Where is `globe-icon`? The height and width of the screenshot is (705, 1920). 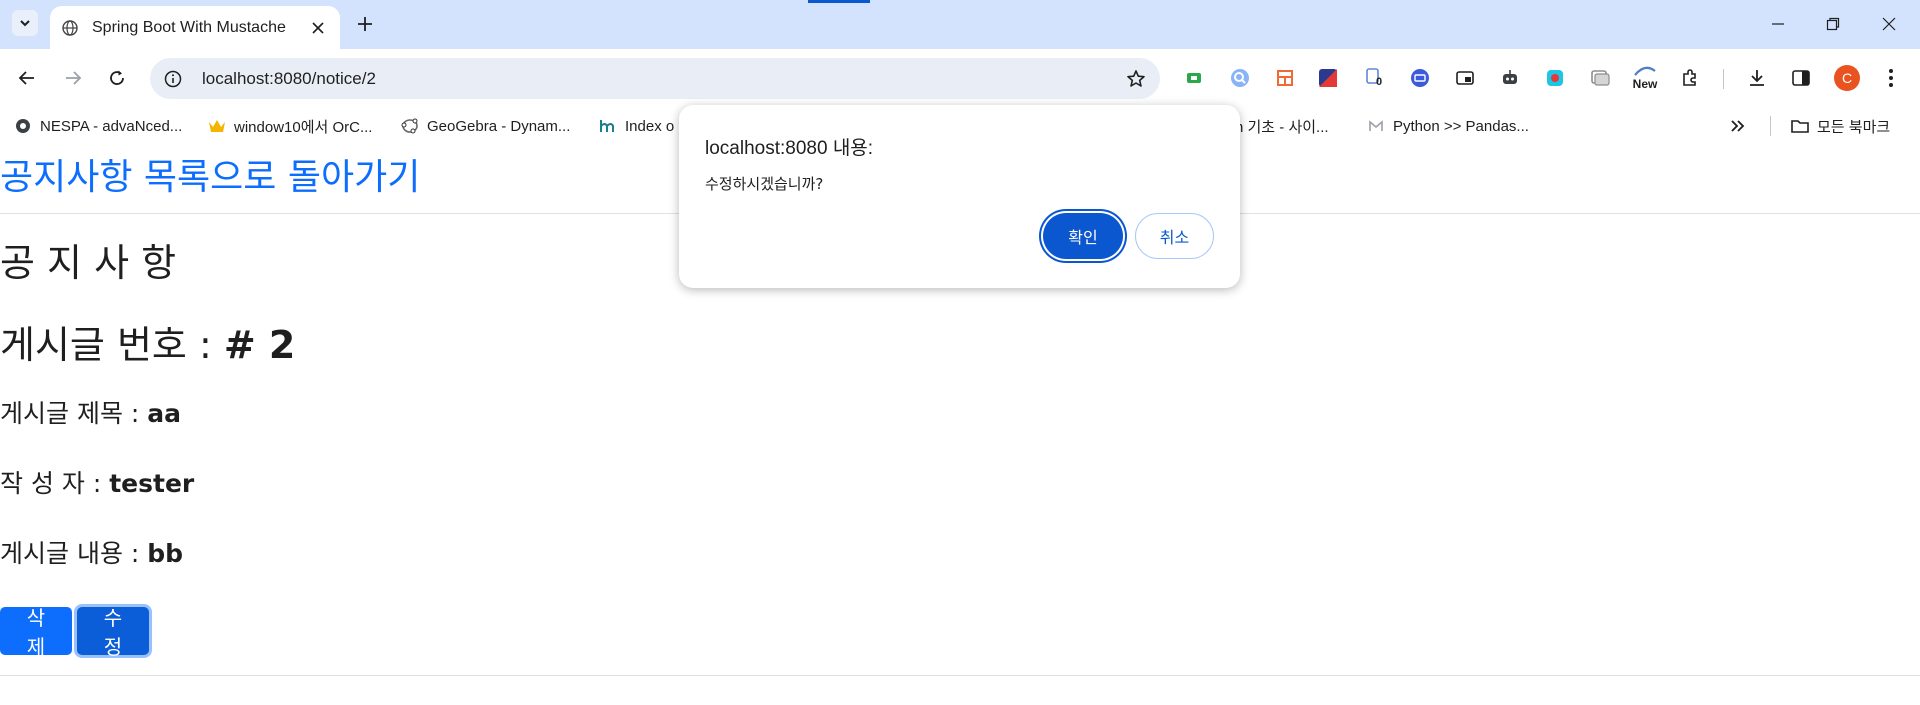
globe-icon is located at coordinates (70, 27).